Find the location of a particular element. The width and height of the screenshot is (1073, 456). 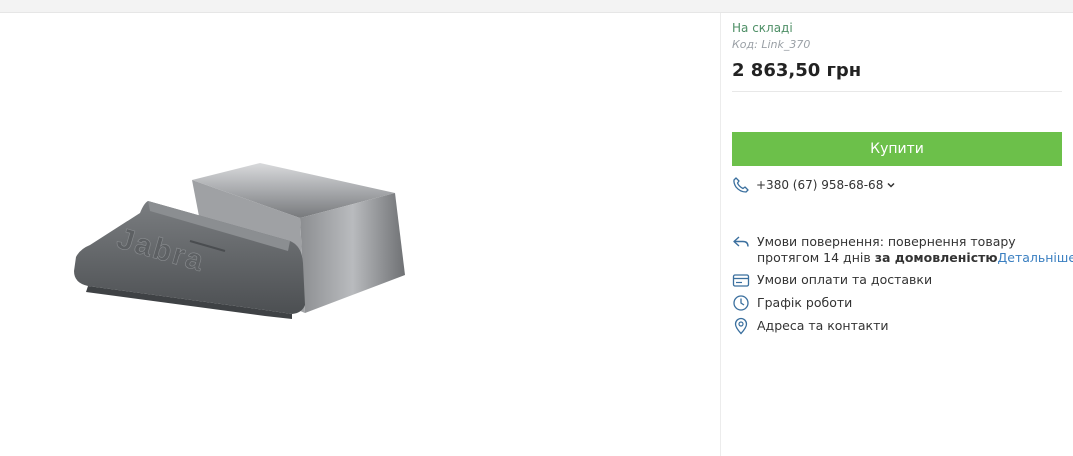

price-divider is located at coordinates (897, 91).